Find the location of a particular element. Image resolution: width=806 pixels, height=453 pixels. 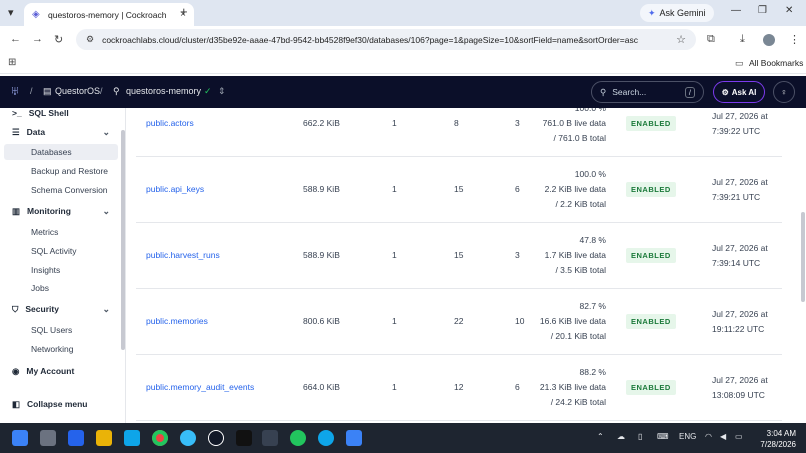

apps-grid-icon: ⊞ is located at coordinates (12, 62).